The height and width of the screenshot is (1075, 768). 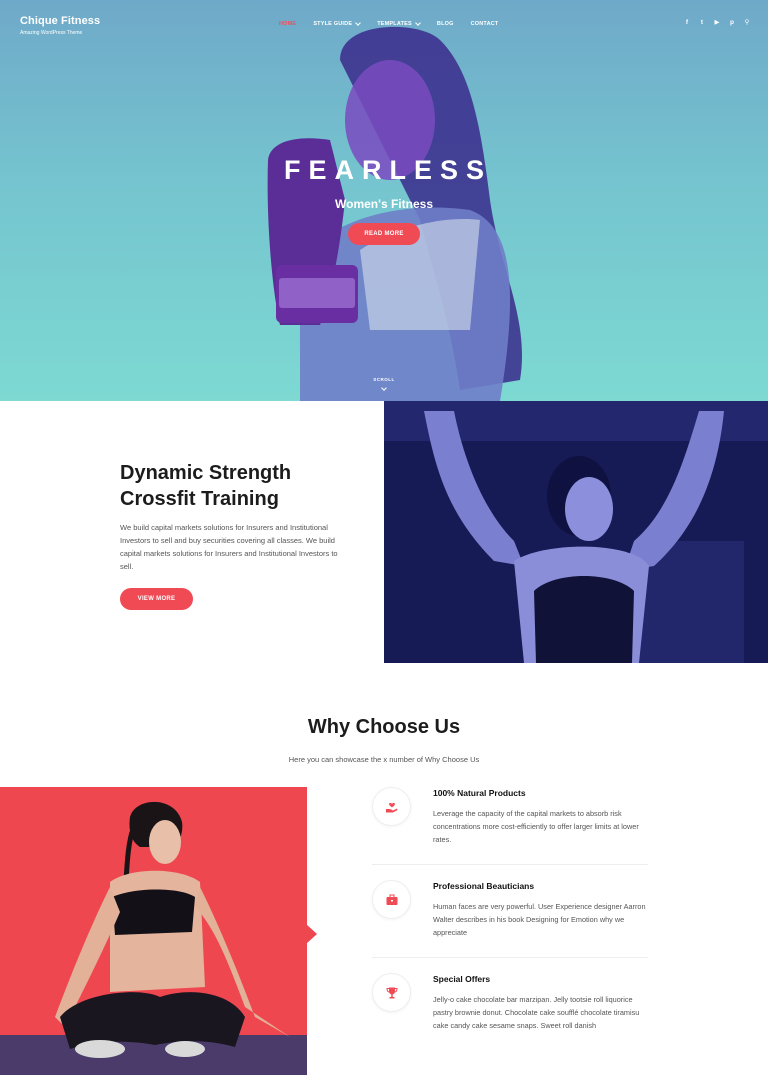 I want to click on nav-item-templates: TEMPLATES, so click(x=399, y=23).